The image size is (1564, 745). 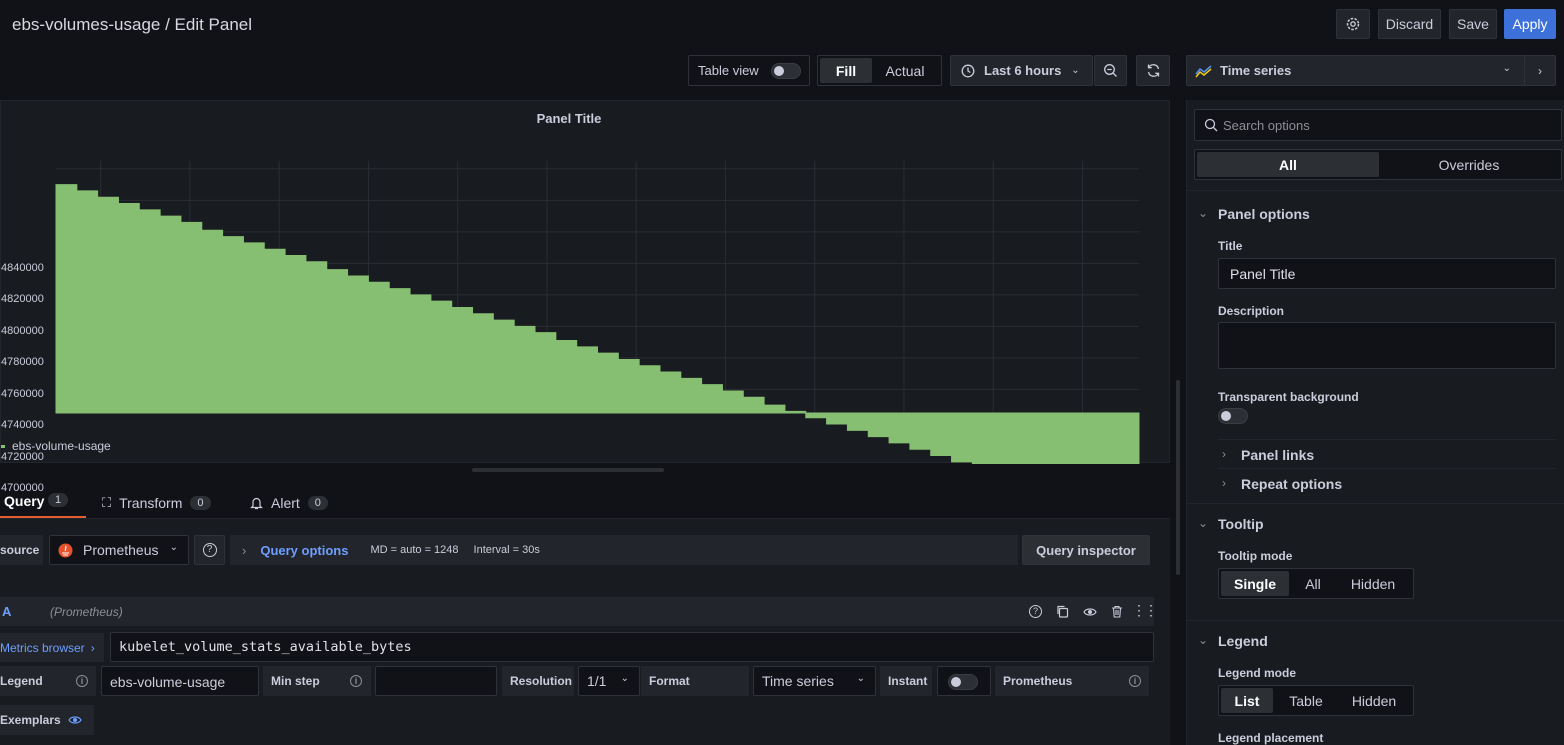 What do you see at coordinates (1387, 273) in the screenshot?
I see `panel-title-input: Panel Title` at bounding box center [1387, 273].